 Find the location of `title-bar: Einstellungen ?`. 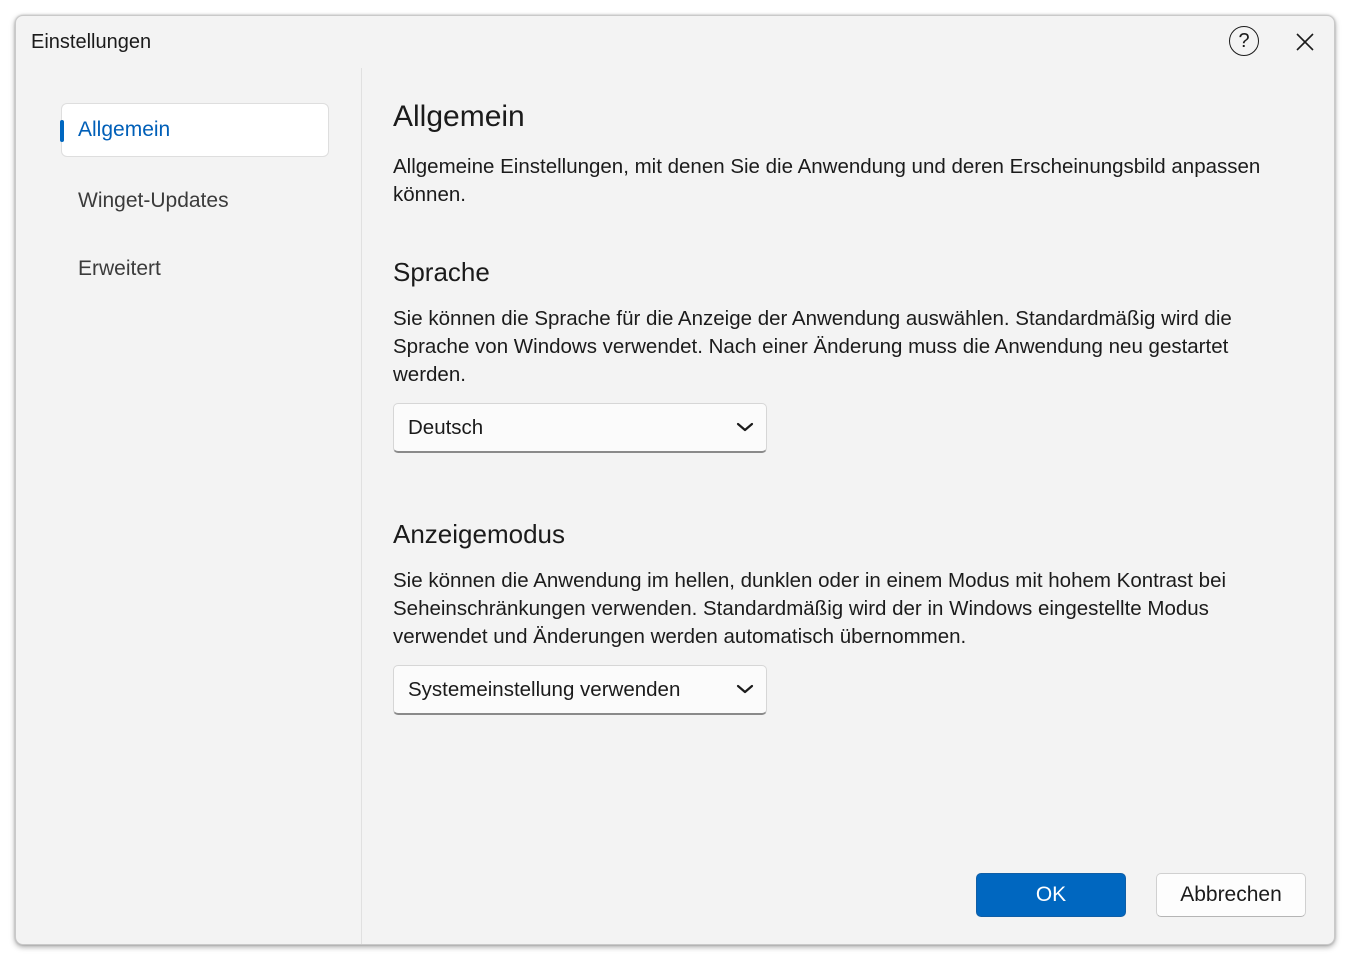

title-bar: Einstellungen ? is located at coordinates (675, 42).